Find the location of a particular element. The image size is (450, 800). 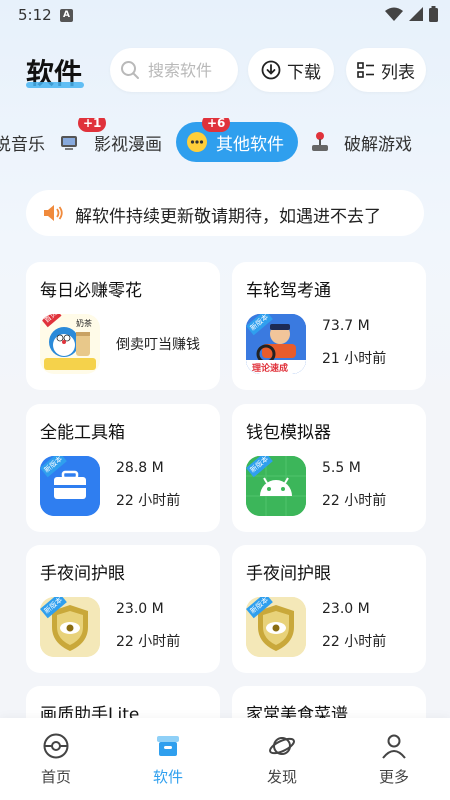

app-time: 21 小时前 is located at coordinates (354, 359).